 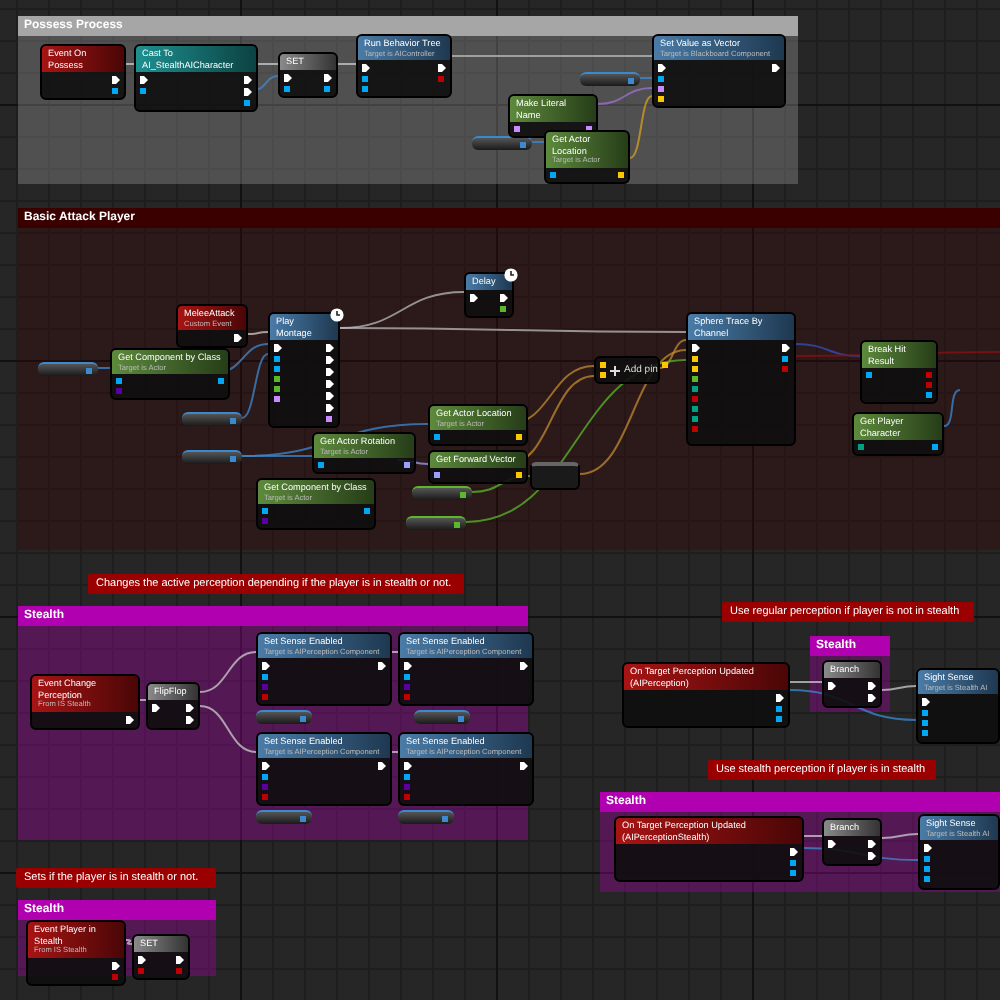 I want to click on plus-icon, so click(x=615, y=370).